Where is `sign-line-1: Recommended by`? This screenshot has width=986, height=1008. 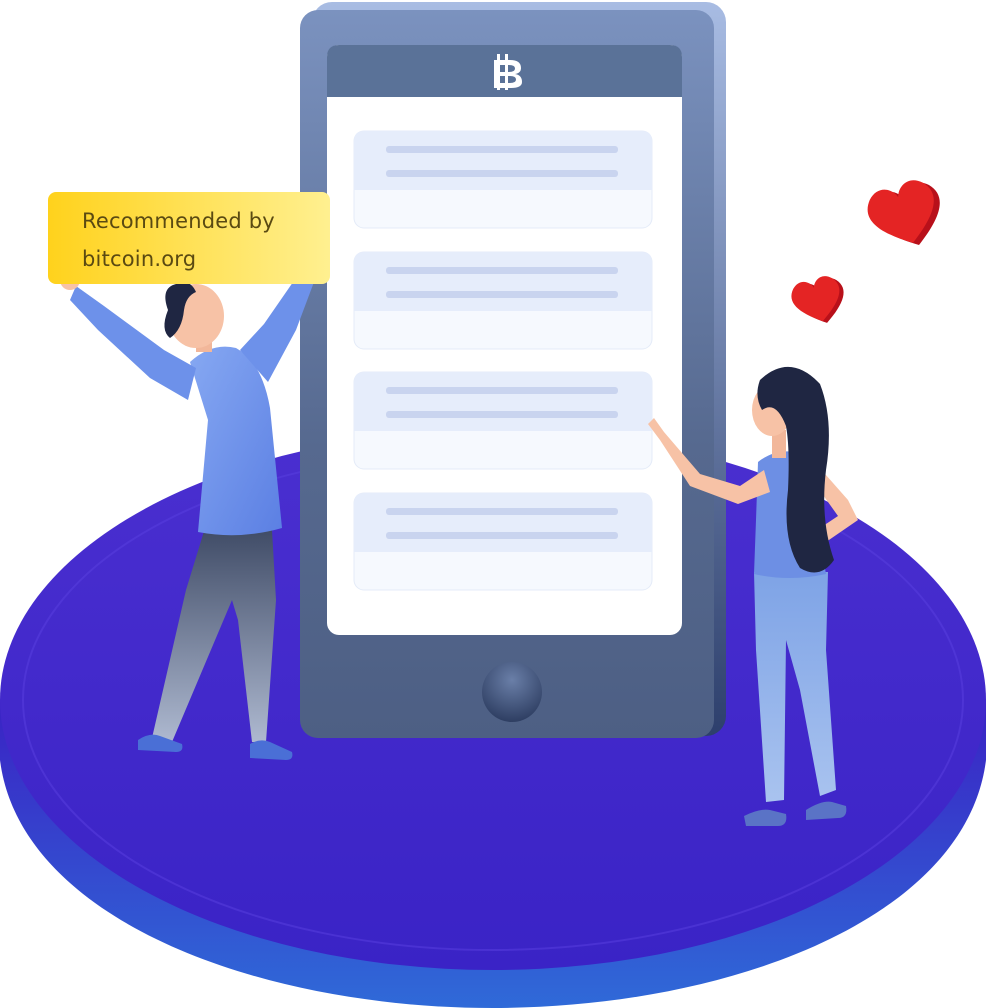 sign-line-1: Recommended by is located at coordinates (178, 221).